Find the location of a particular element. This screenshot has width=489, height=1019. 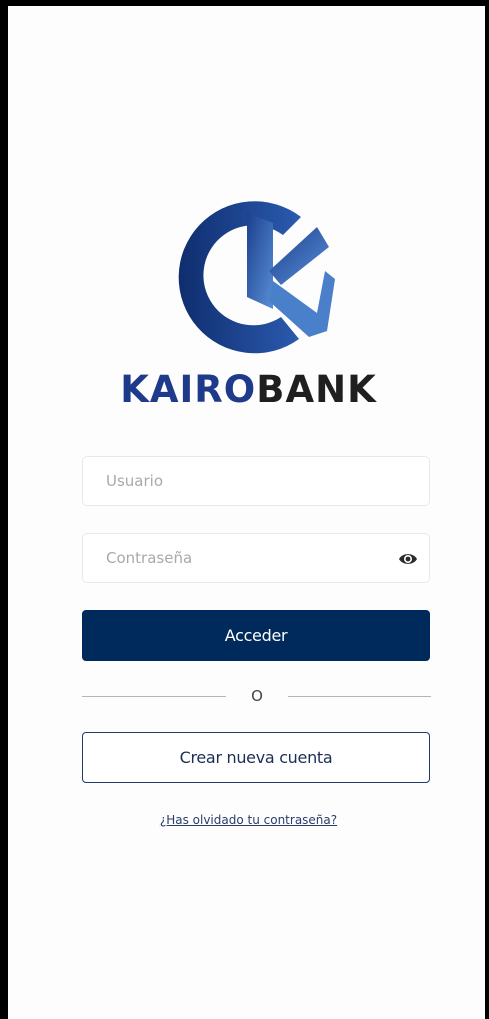

forgot-password-link: ¿Has olvidado tu contraseña? is located at coordinates (248, 820).